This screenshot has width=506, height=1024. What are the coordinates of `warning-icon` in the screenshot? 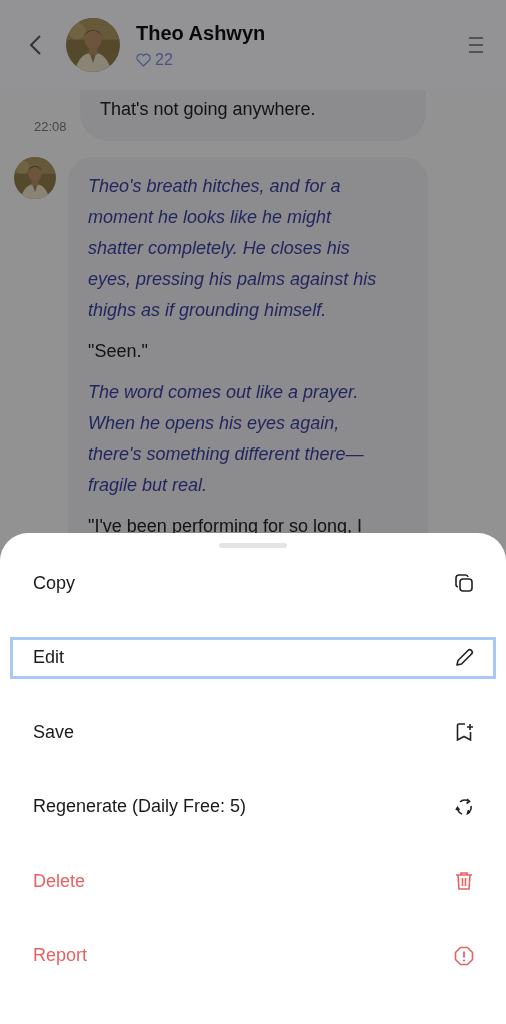 It's located at (464, 955).